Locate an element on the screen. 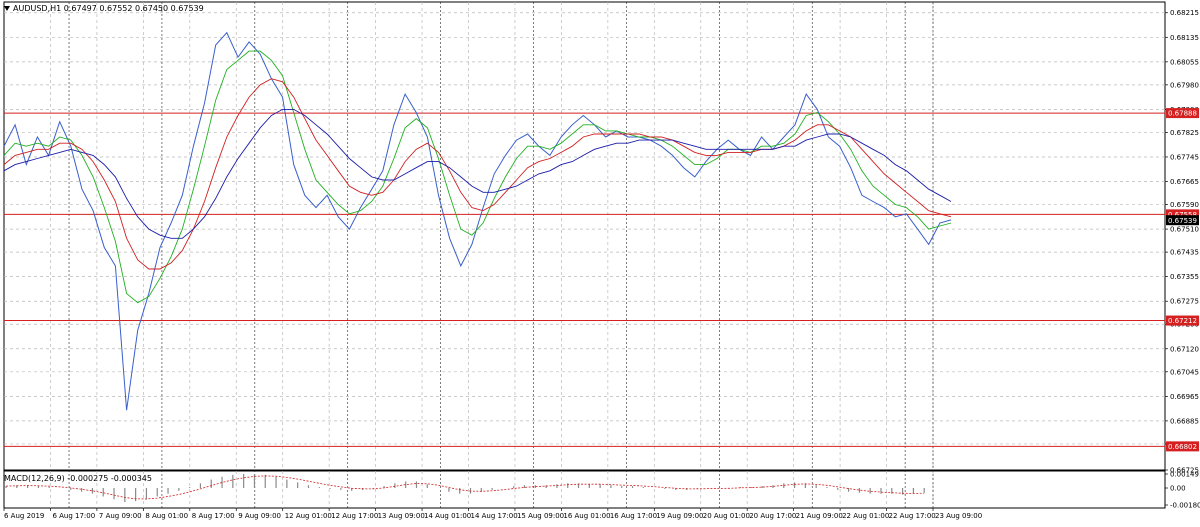  x-tick-label: 12 Aug 17:00 is located at coordinates (354, 516).